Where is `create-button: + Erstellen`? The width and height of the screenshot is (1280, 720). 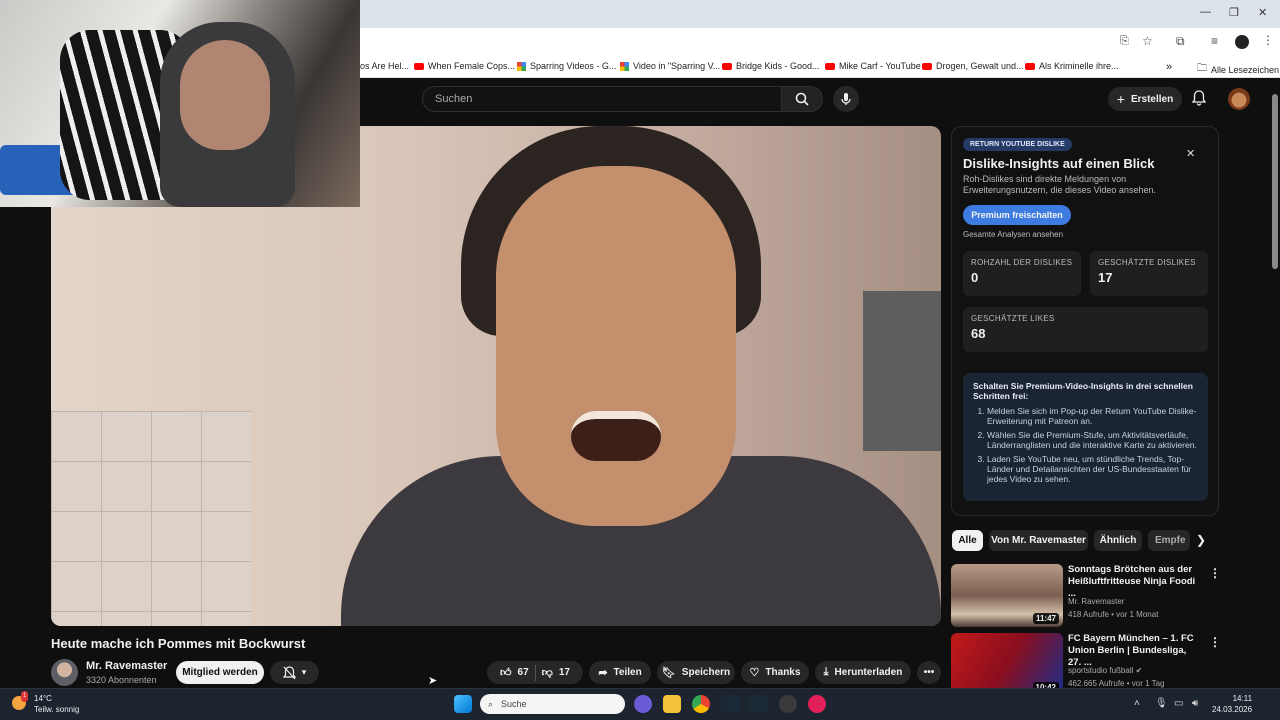
create-button: + Erstellen is located at coordinates (1145, 99).